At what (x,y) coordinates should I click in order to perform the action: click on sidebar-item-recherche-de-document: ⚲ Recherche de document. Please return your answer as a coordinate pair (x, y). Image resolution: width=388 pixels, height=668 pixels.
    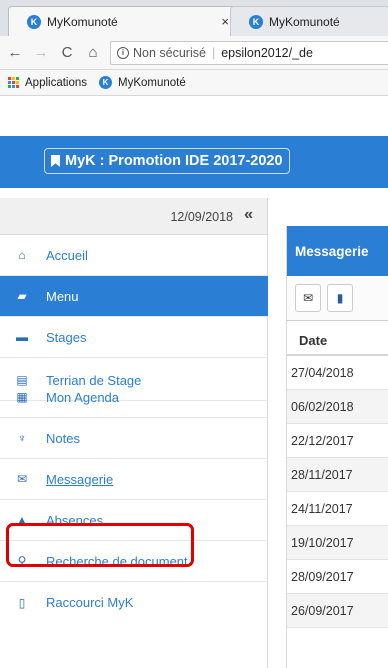
    Looking at the image, I should click on (134, 561).